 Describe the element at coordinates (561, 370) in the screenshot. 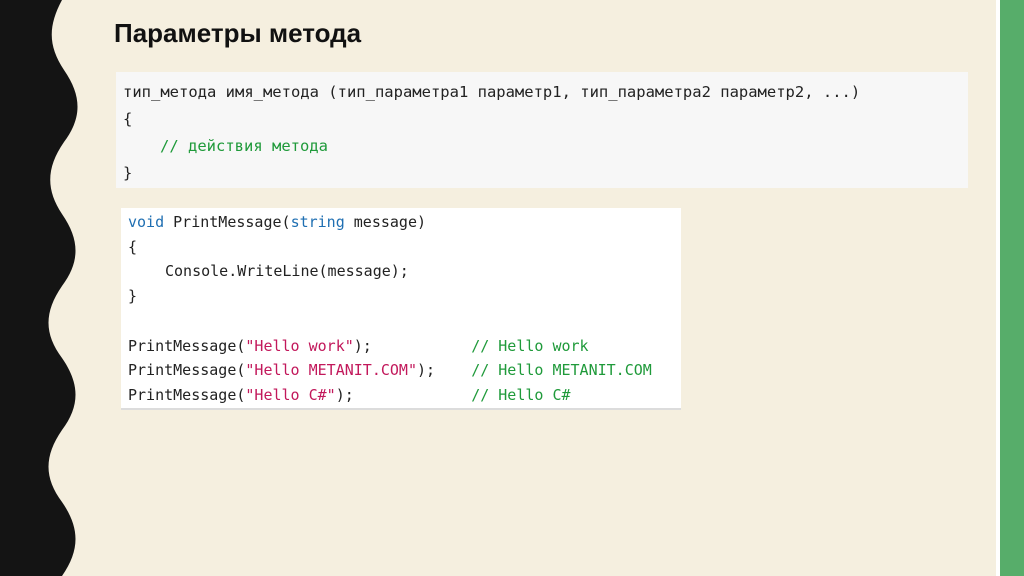

I see `code-comment: // Hello METANIT.COM` at that location.